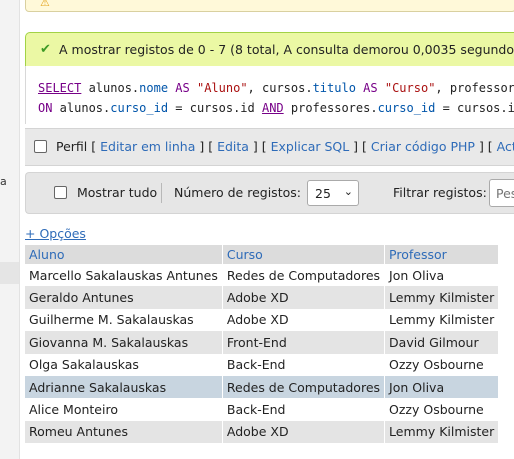 The height and width of the screenshot is (459, 514). I want to click on cell-aluno: Romeu Antunes, so click(124, 432).